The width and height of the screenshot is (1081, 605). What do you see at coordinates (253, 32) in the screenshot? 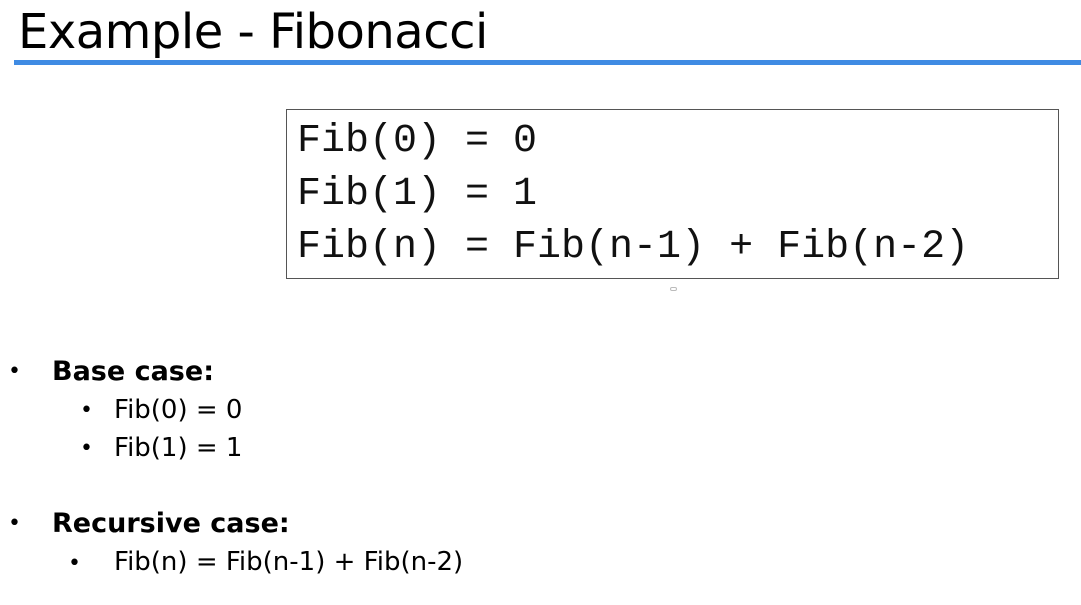
I see `slide-title: Example - Fibonacci` at bounding box center [253, 32].